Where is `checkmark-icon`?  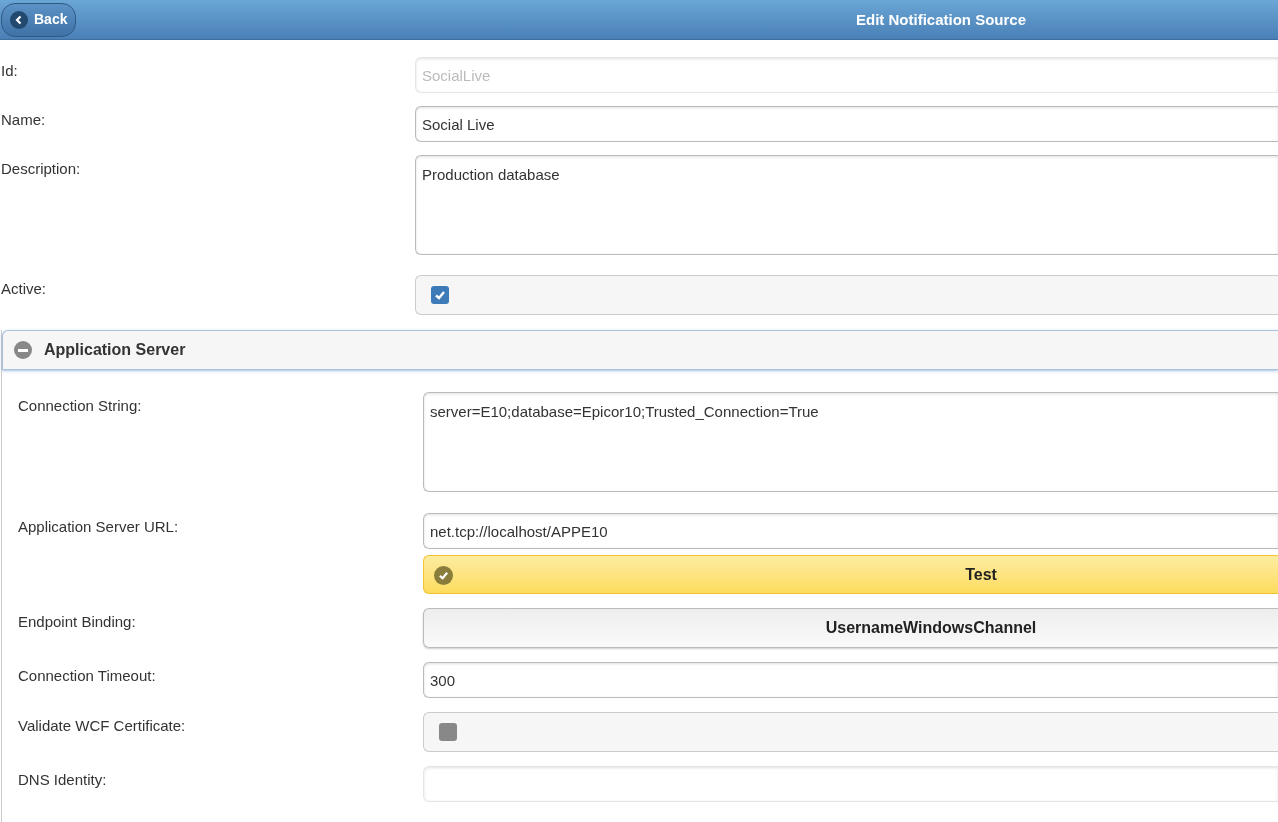
checkmark-icon is located at coordinates (440, 295).